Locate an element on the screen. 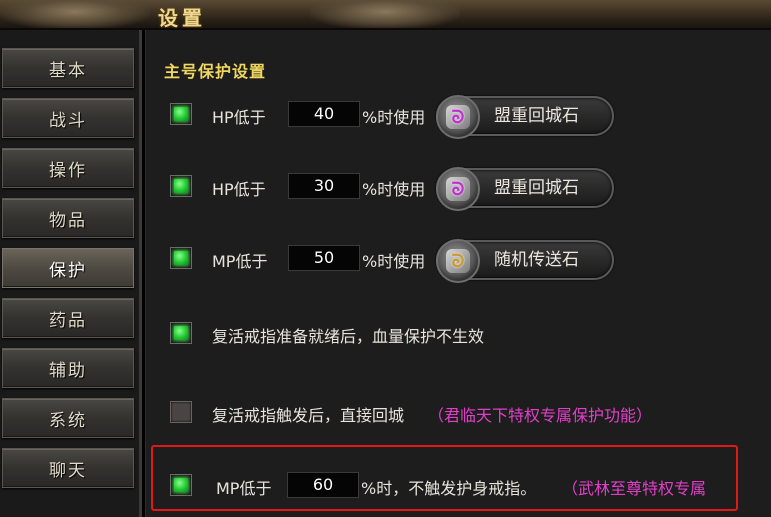 The image size is (771, 517). sidebar-item-label: 系统 is located at coordinates (68, 420).